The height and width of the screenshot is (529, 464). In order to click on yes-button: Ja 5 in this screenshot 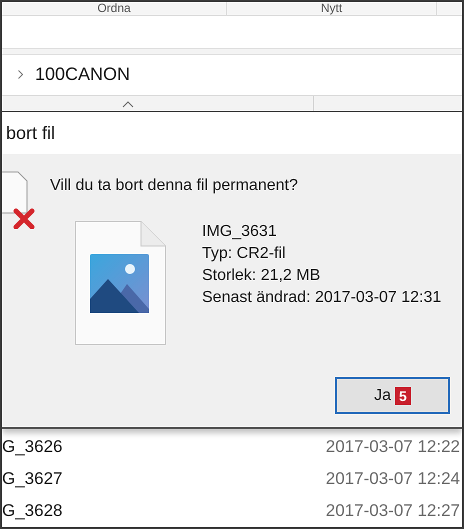, I will do `click(392, 395)`.